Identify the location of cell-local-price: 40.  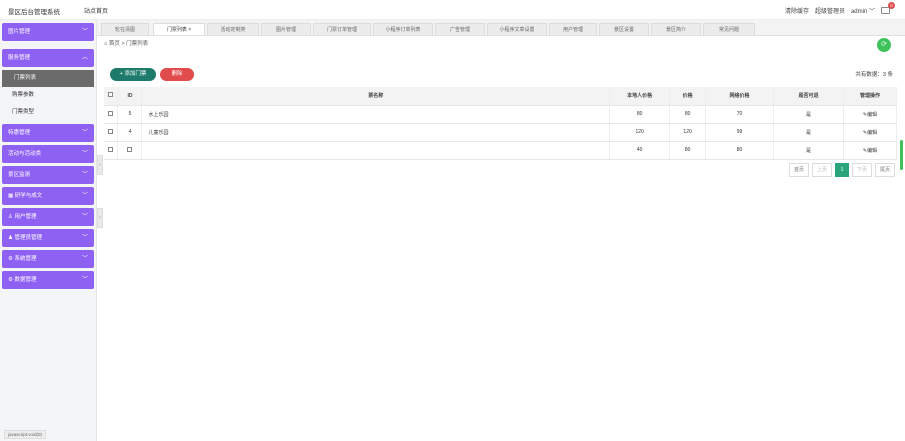
(640, 150).